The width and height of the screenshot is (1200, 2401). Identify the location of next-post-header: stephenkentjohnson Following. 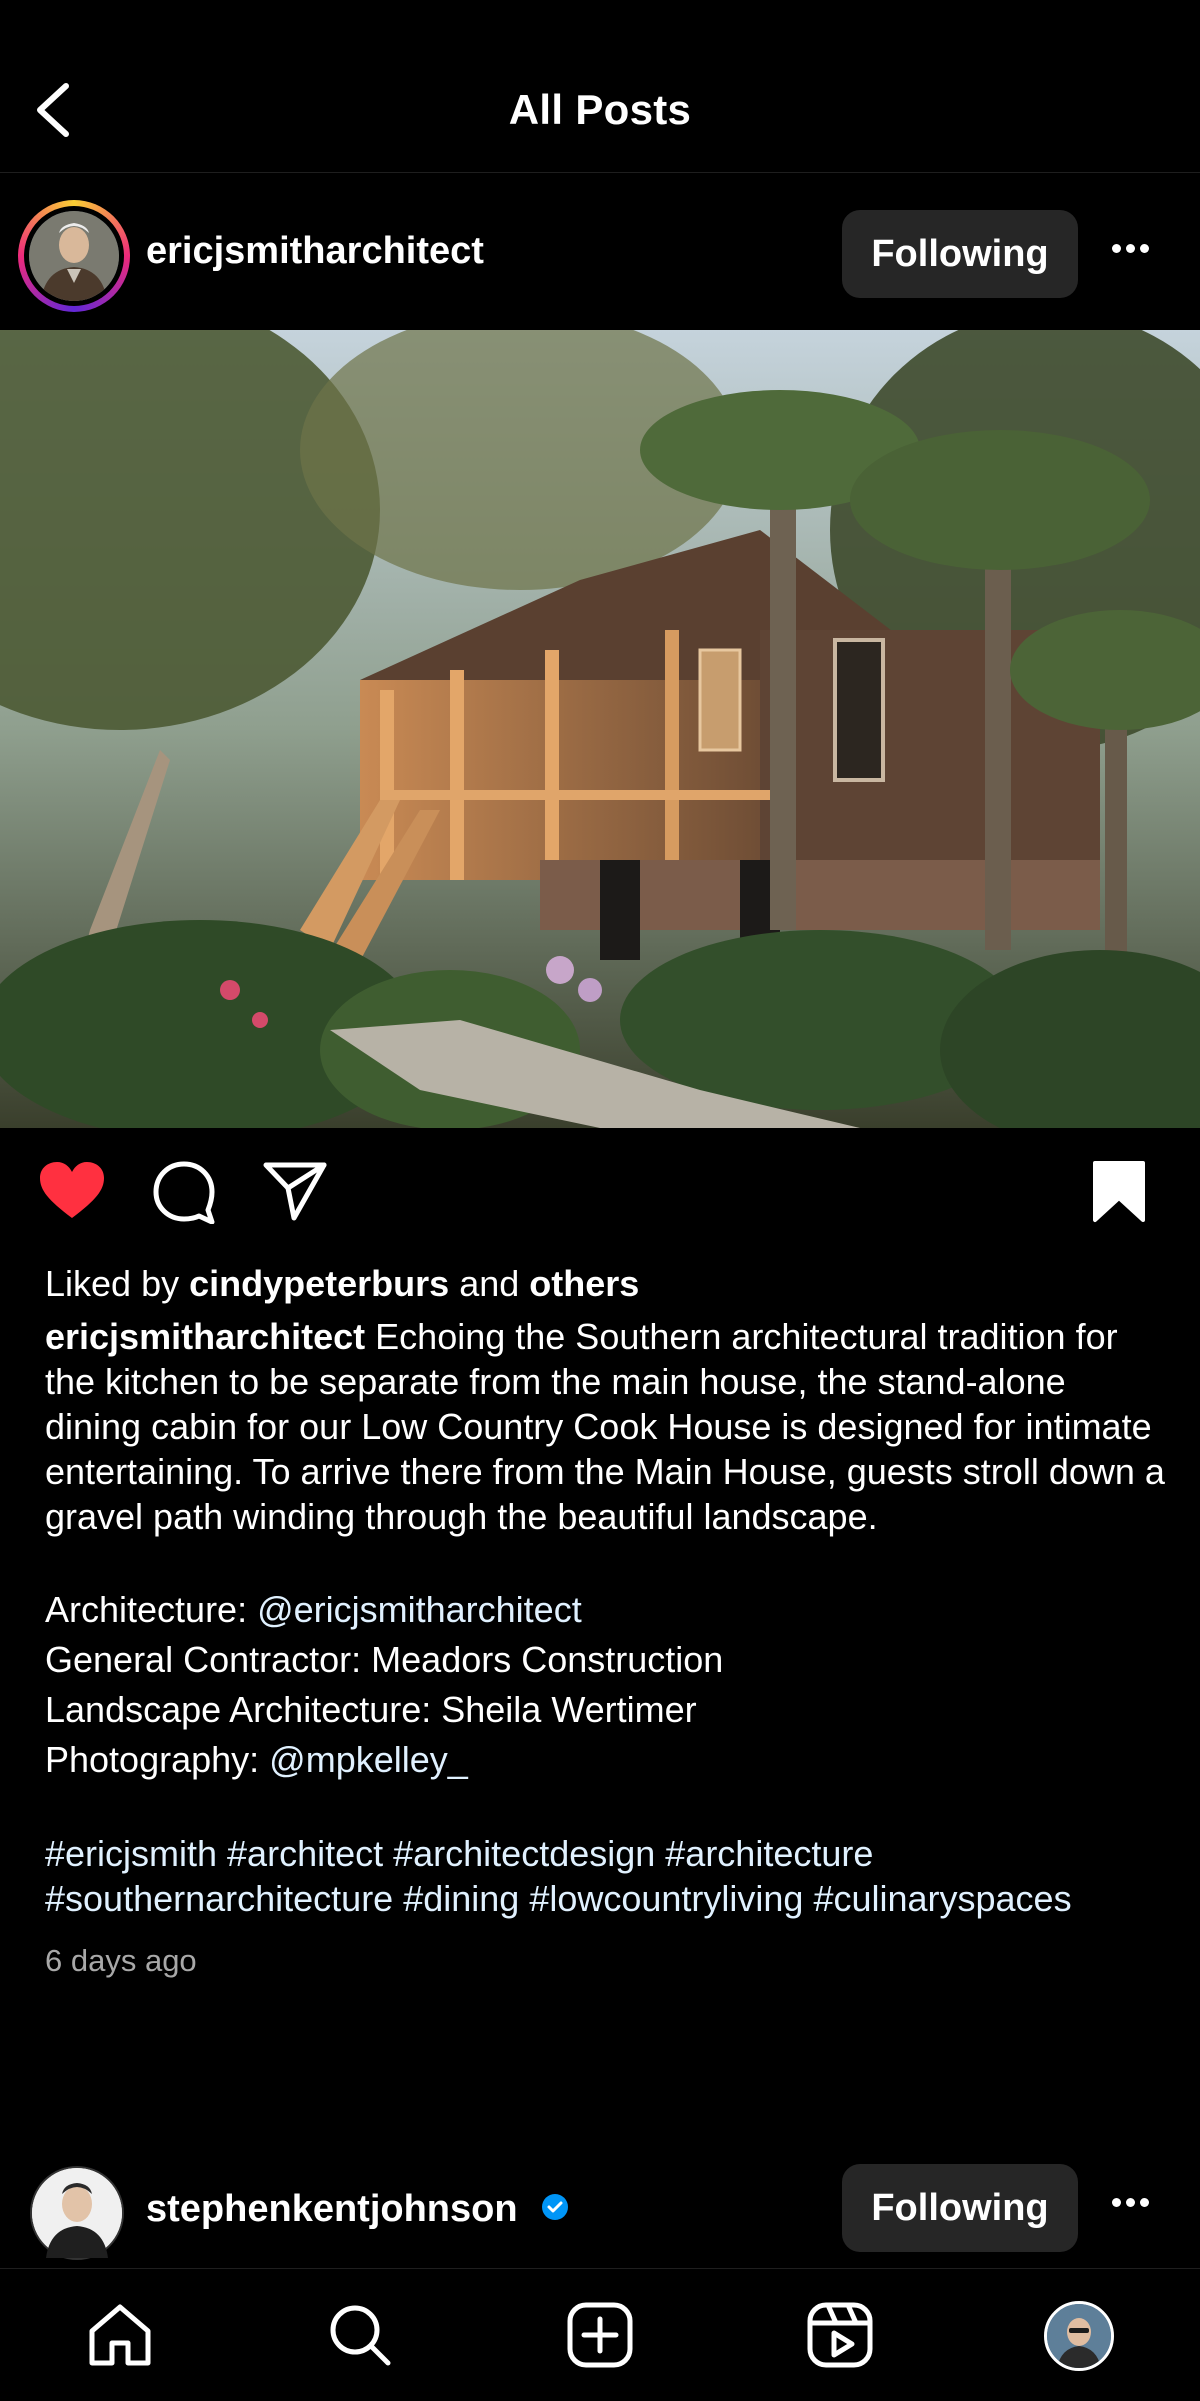
(600, 2210).